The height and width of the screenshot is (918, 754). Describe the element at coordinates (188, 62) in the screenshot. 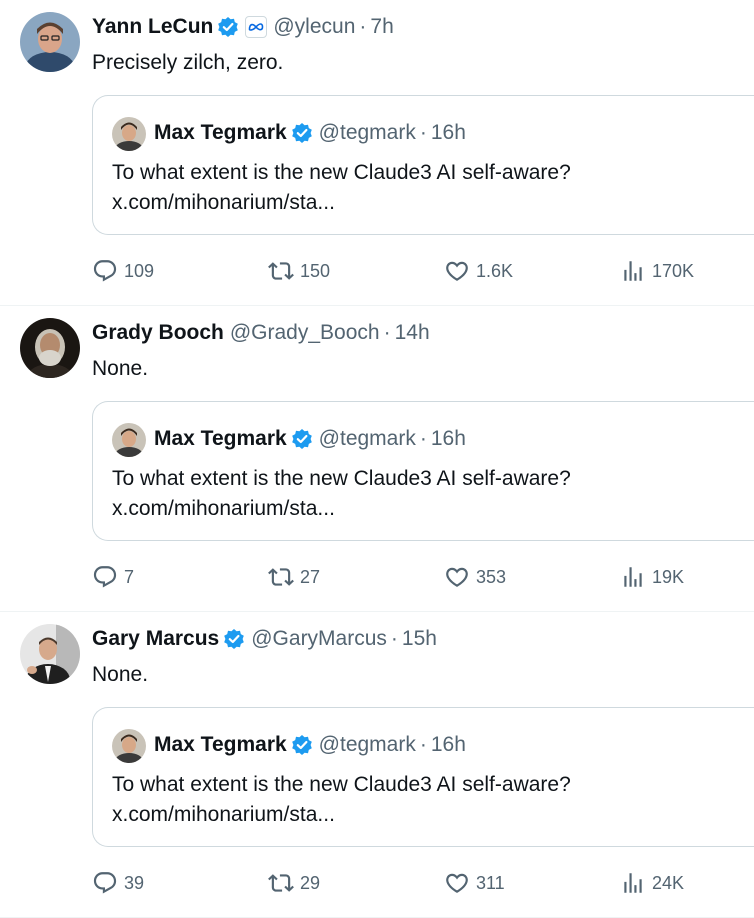

I see `tweet-text: Precisely zilch, zero.` at that location.